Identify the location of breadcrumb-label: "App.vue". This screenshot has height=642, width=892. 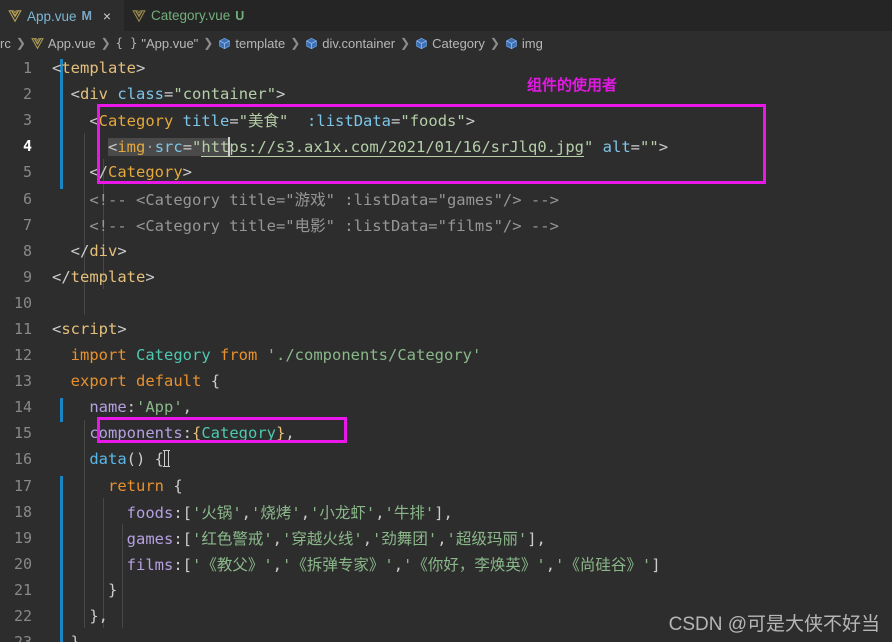
(170, 43).